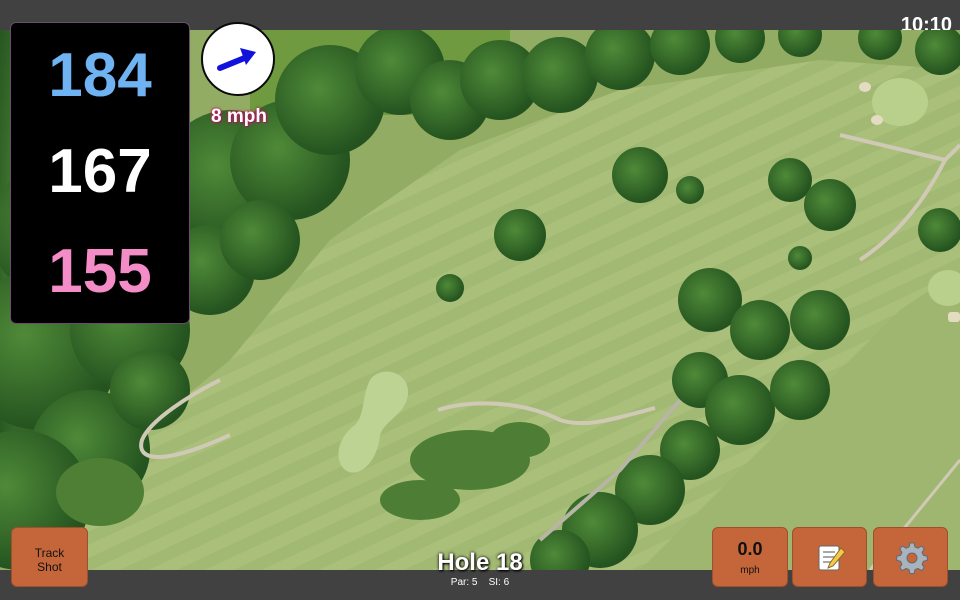 Image resolution: width=960 pixels, height=600 pixels. I want to click on scorecard-button, so click(829, 557).